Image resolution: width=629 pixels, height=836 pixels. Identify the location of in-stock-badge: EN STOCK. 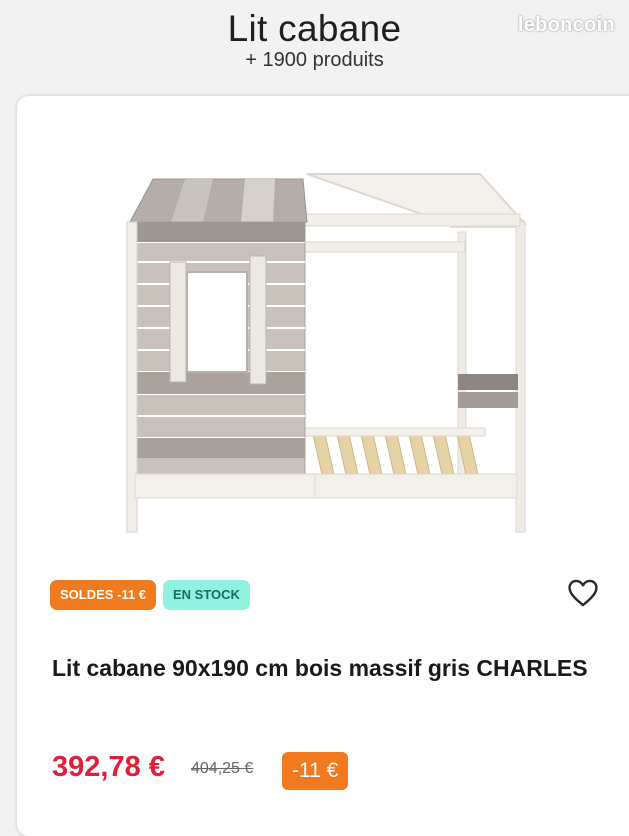
(206, 595).